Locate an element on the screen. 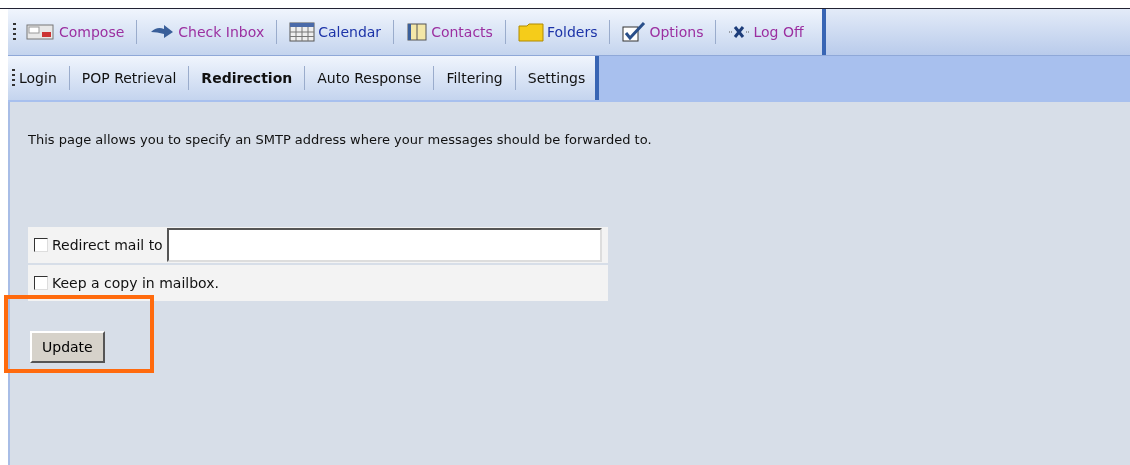  toolbar-link: Calendar is located at coordinates (335, 32).